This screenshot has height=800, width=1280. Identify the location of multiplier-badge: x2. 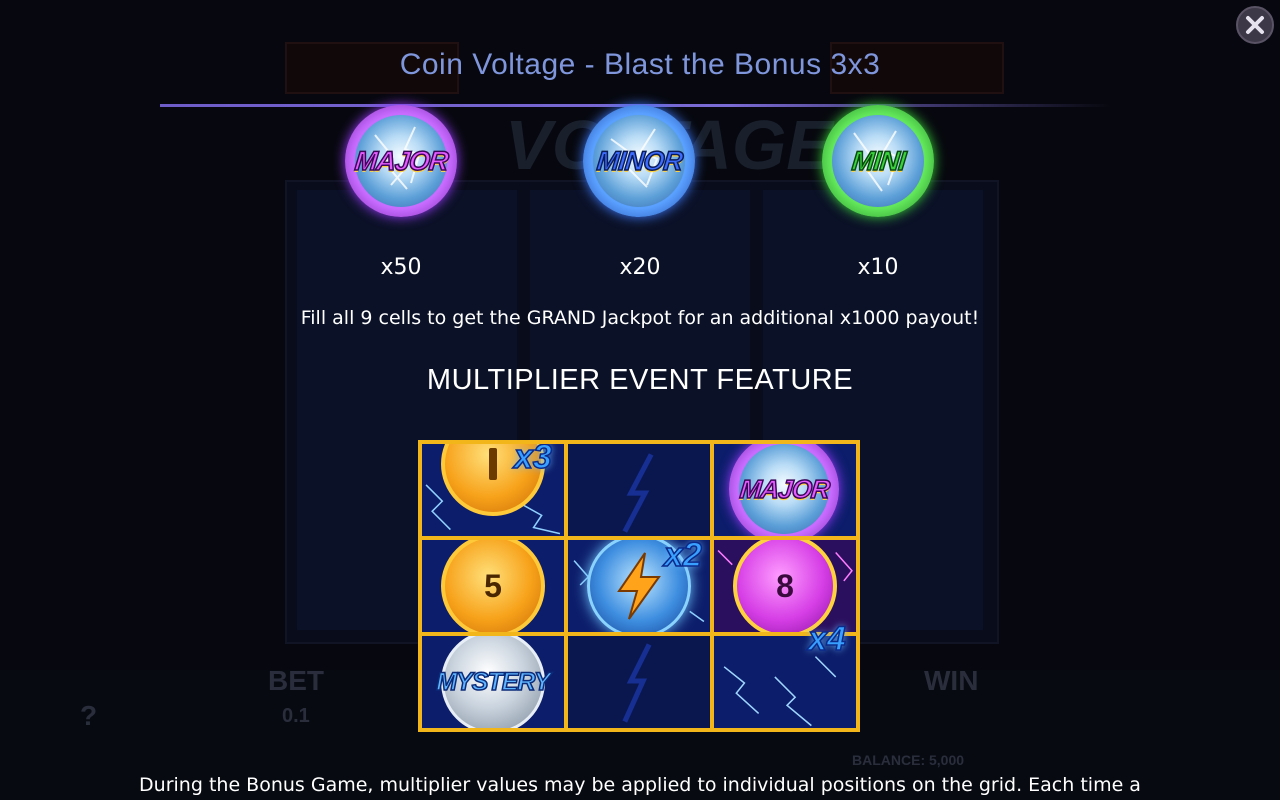
(682, 557).